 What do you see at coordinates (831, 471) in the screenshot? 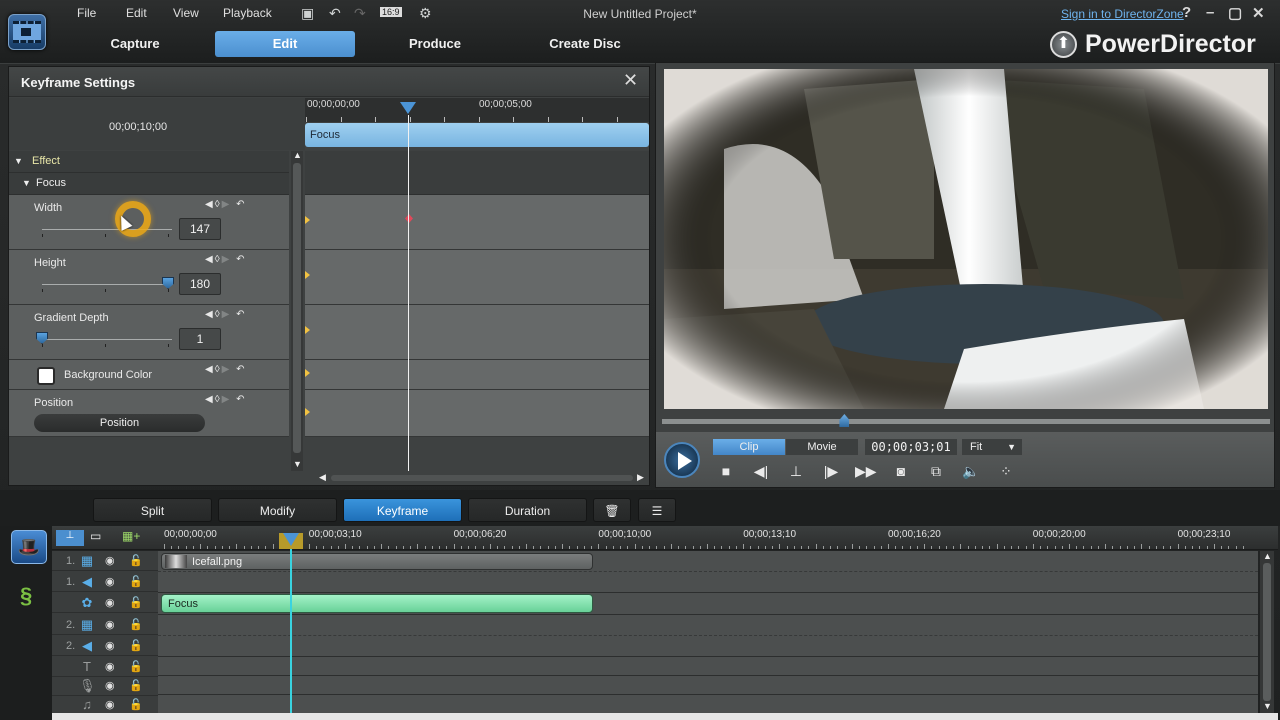
I see `next-frame-icon: |▶` at bounding box center [831, 471].